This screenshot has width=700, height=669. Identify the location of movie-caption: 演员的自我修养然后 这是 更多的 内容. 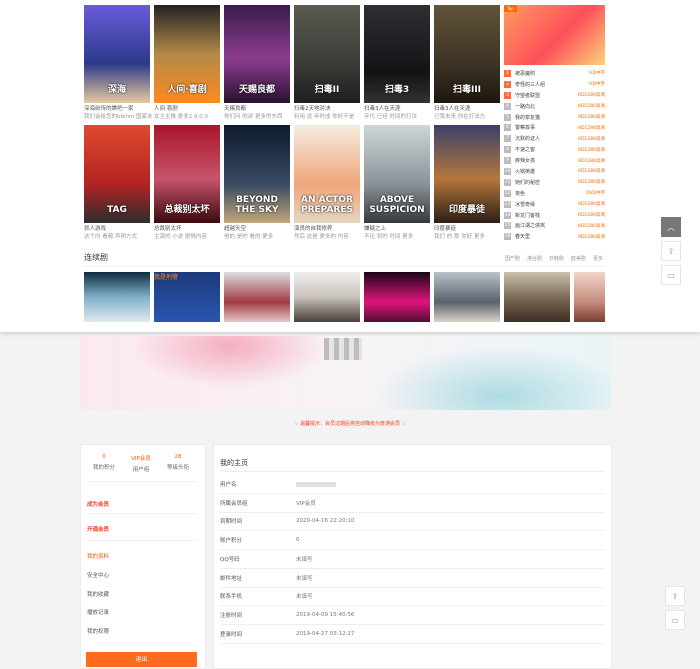
(328, 233).